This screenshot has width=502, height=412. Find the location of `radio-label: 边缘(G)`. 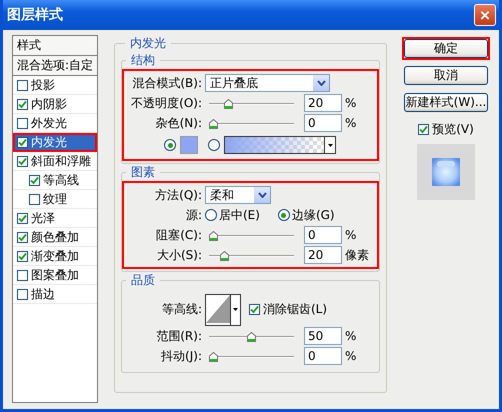

radio-label: 边缘(G) is located at coordinates (313, 215).